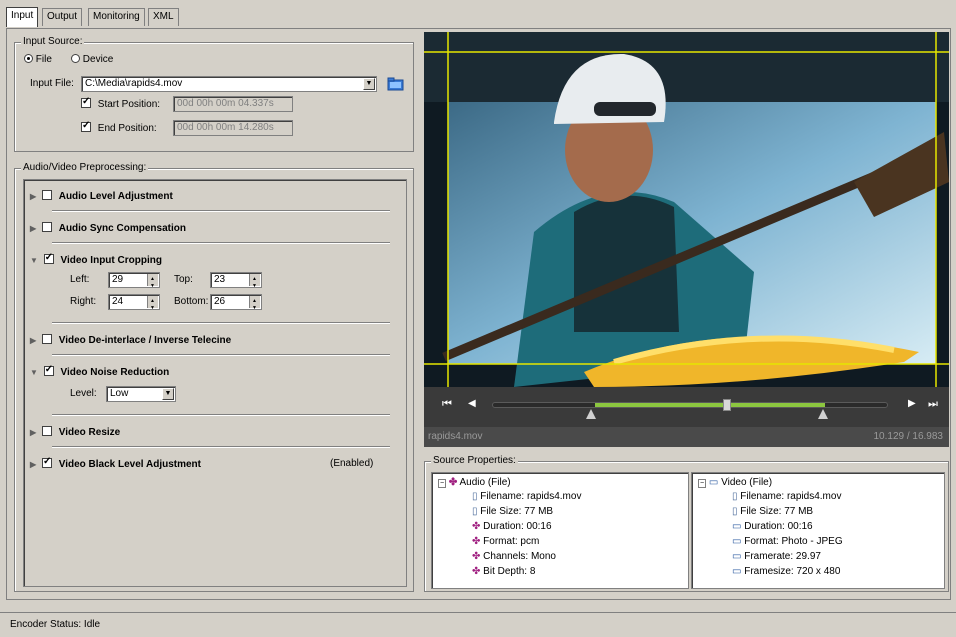 The image size is (956, 637). Describe the element at coordinates (183, 279) in the screenshot. I see `crop-top-label: Top:` at that location.